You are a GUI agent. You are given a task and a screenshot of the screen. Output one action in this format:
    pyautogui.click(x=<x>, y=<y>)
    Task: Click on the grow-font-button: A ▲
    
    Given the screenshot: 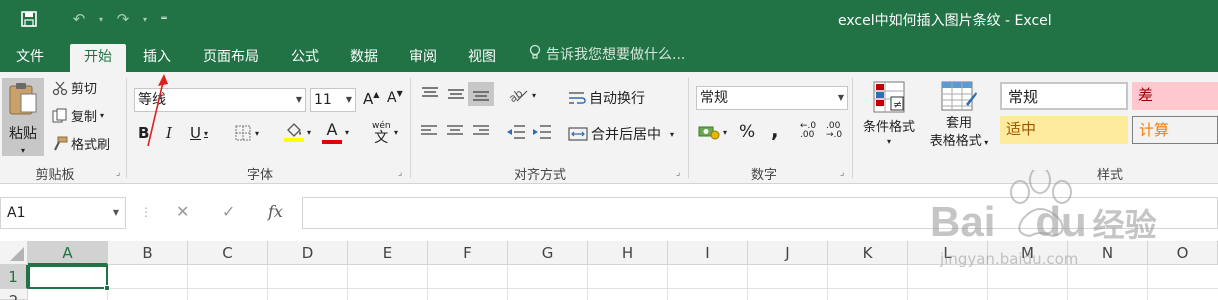 What is the action you would take?
    pyautogui.click(x=371, y=99)
    